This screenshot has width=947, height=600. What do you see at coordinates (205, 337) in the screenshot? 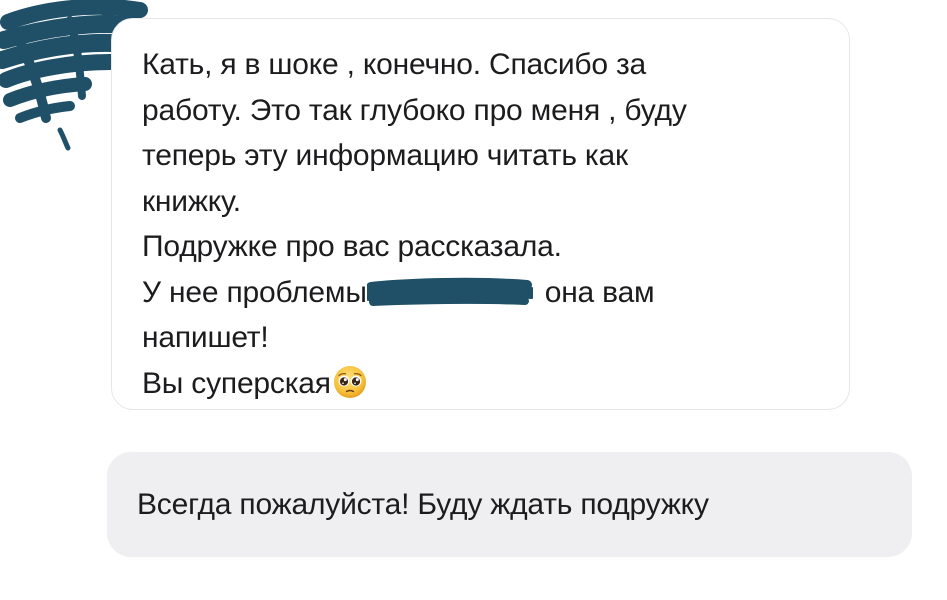
I see `message-line-7: напишет!` at bounding box center [205, 337].